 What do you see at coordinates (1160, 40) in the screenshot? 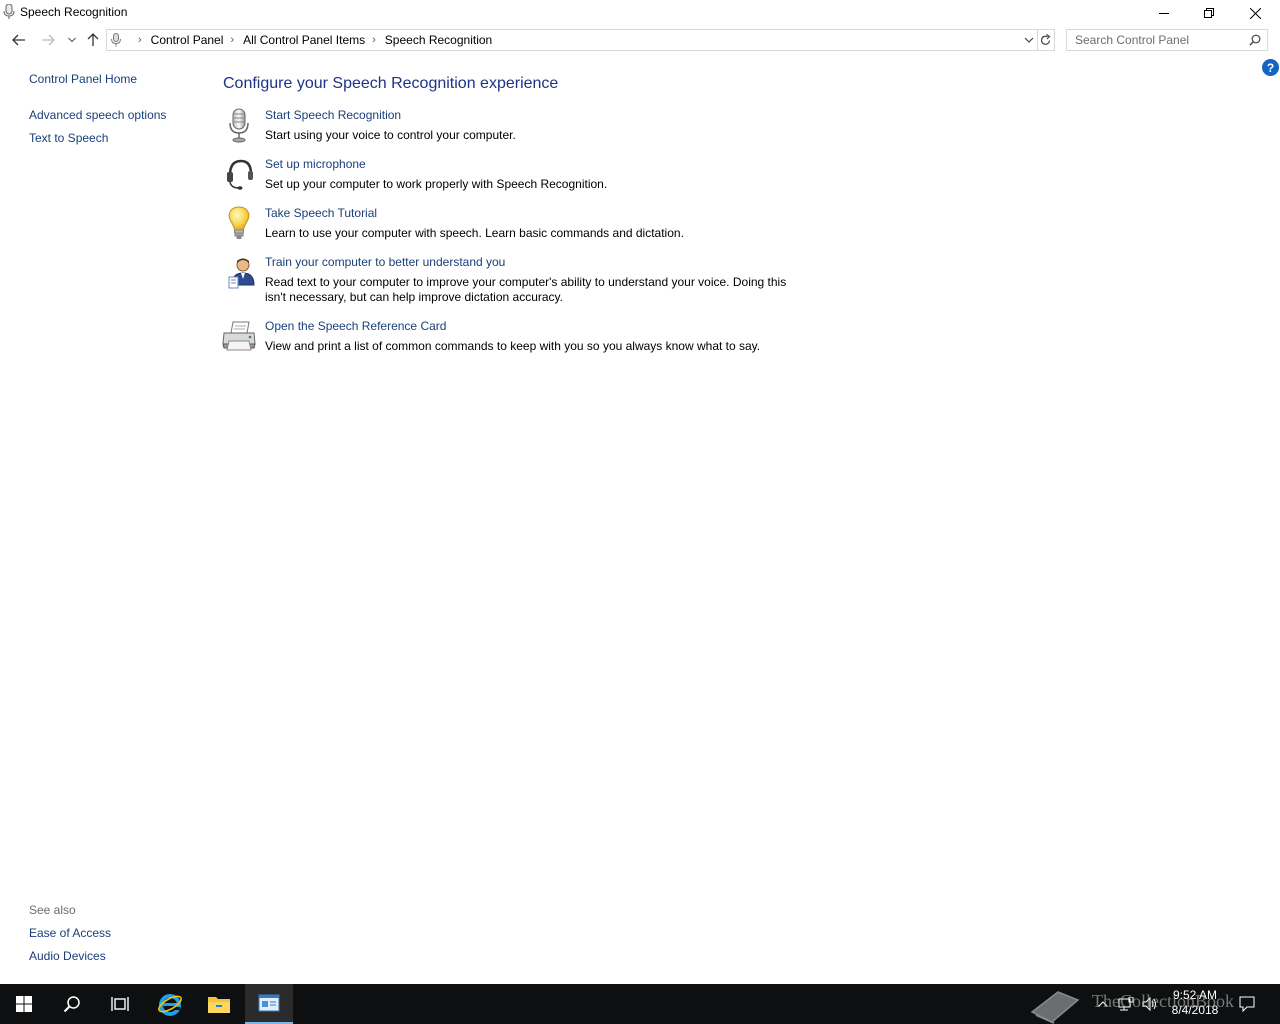
I see `search-input` at bounding box center [1160, 40].